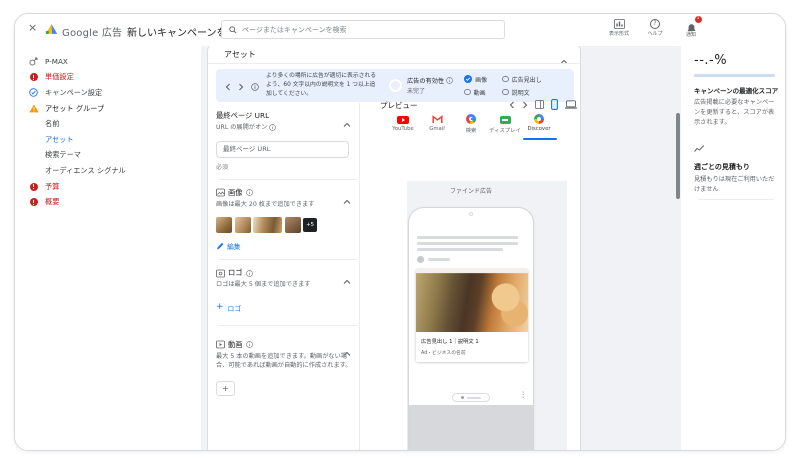 This screenshot has height=464, width=800. Describe the element at coordinates (691, 27) in the screenshot. I see `notifications-button: 1 通知` at that location.